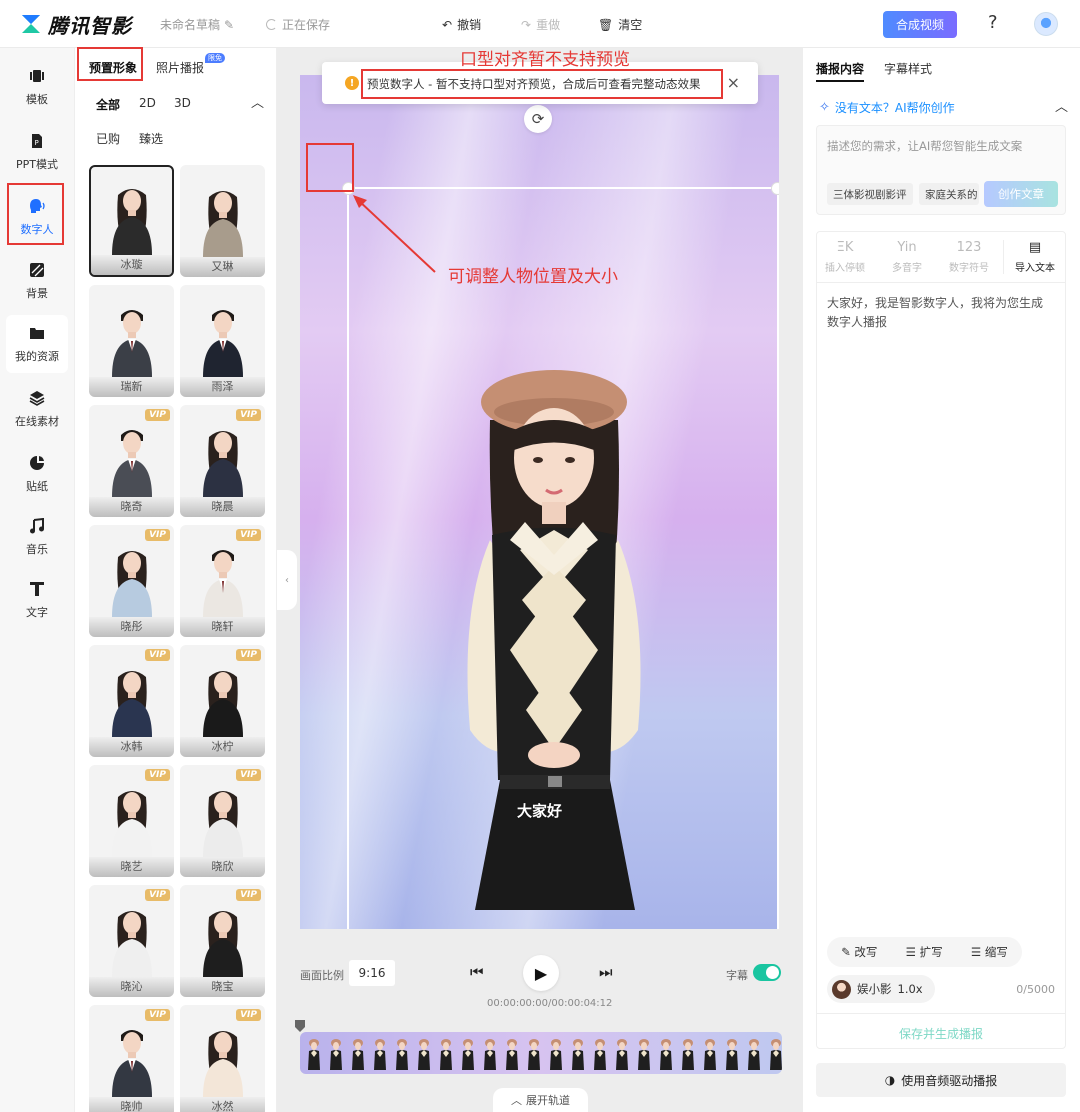  Describe the element at coordinates (222, 341) in the screenshot. I see `avatar-card: 雨泽` at that location.